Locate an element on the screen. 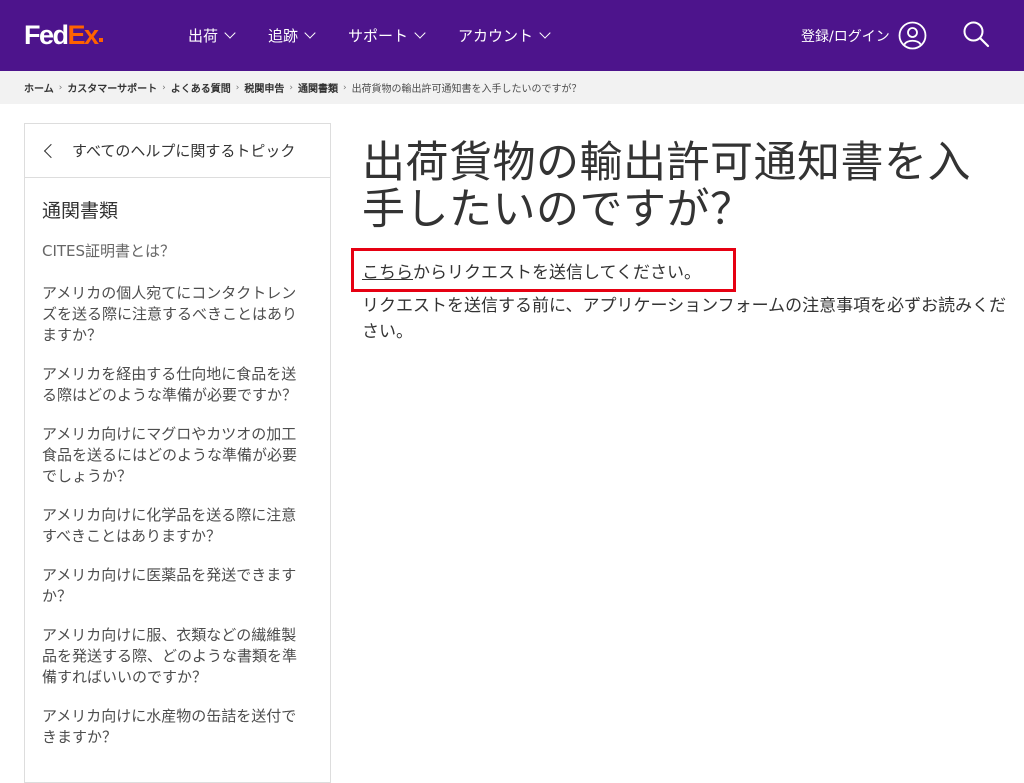  nav-item-shipping: 出荷 is located at coordinates (212, 35).